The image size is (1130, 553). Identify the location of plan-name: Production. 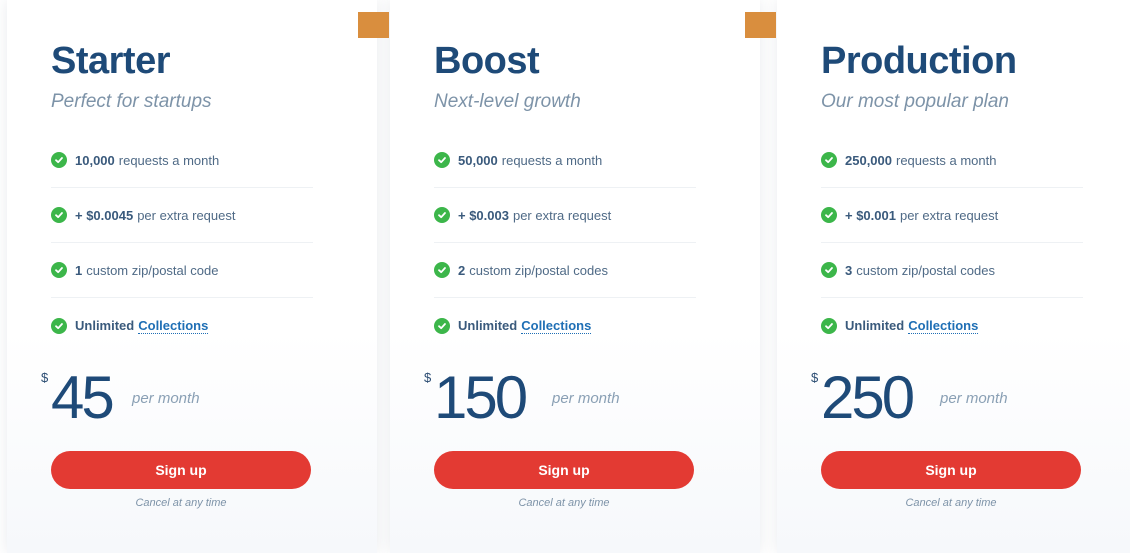
(919, 61).